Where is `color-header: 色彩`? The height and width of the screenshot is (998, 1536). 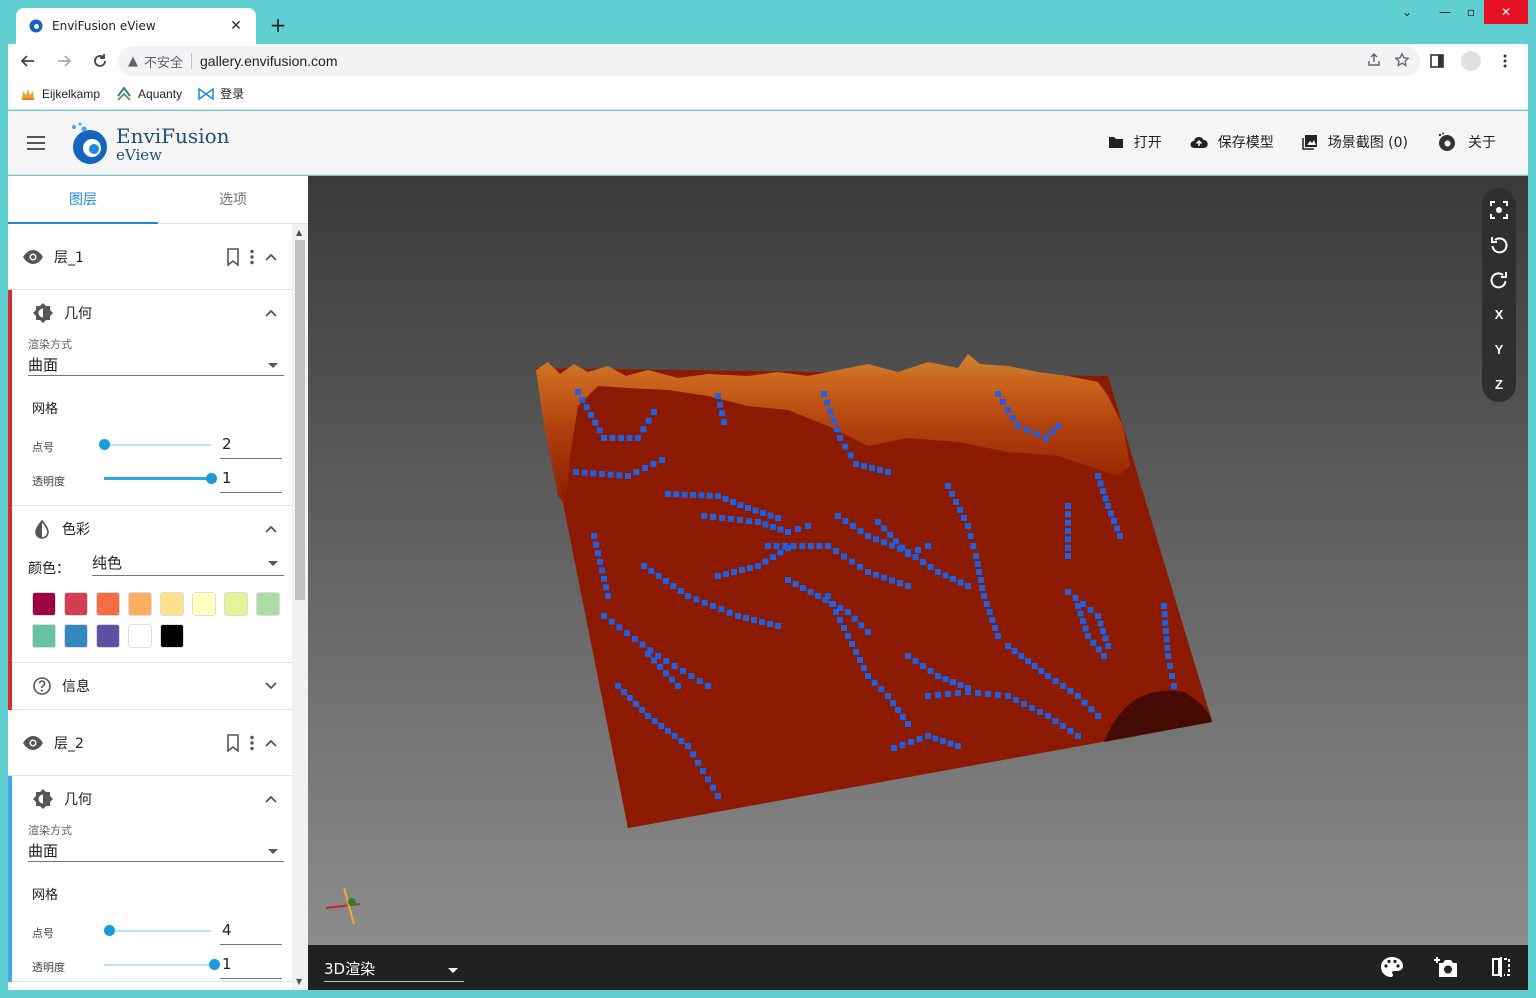
color-header: 色彩 is located at coordinates (152, 529).